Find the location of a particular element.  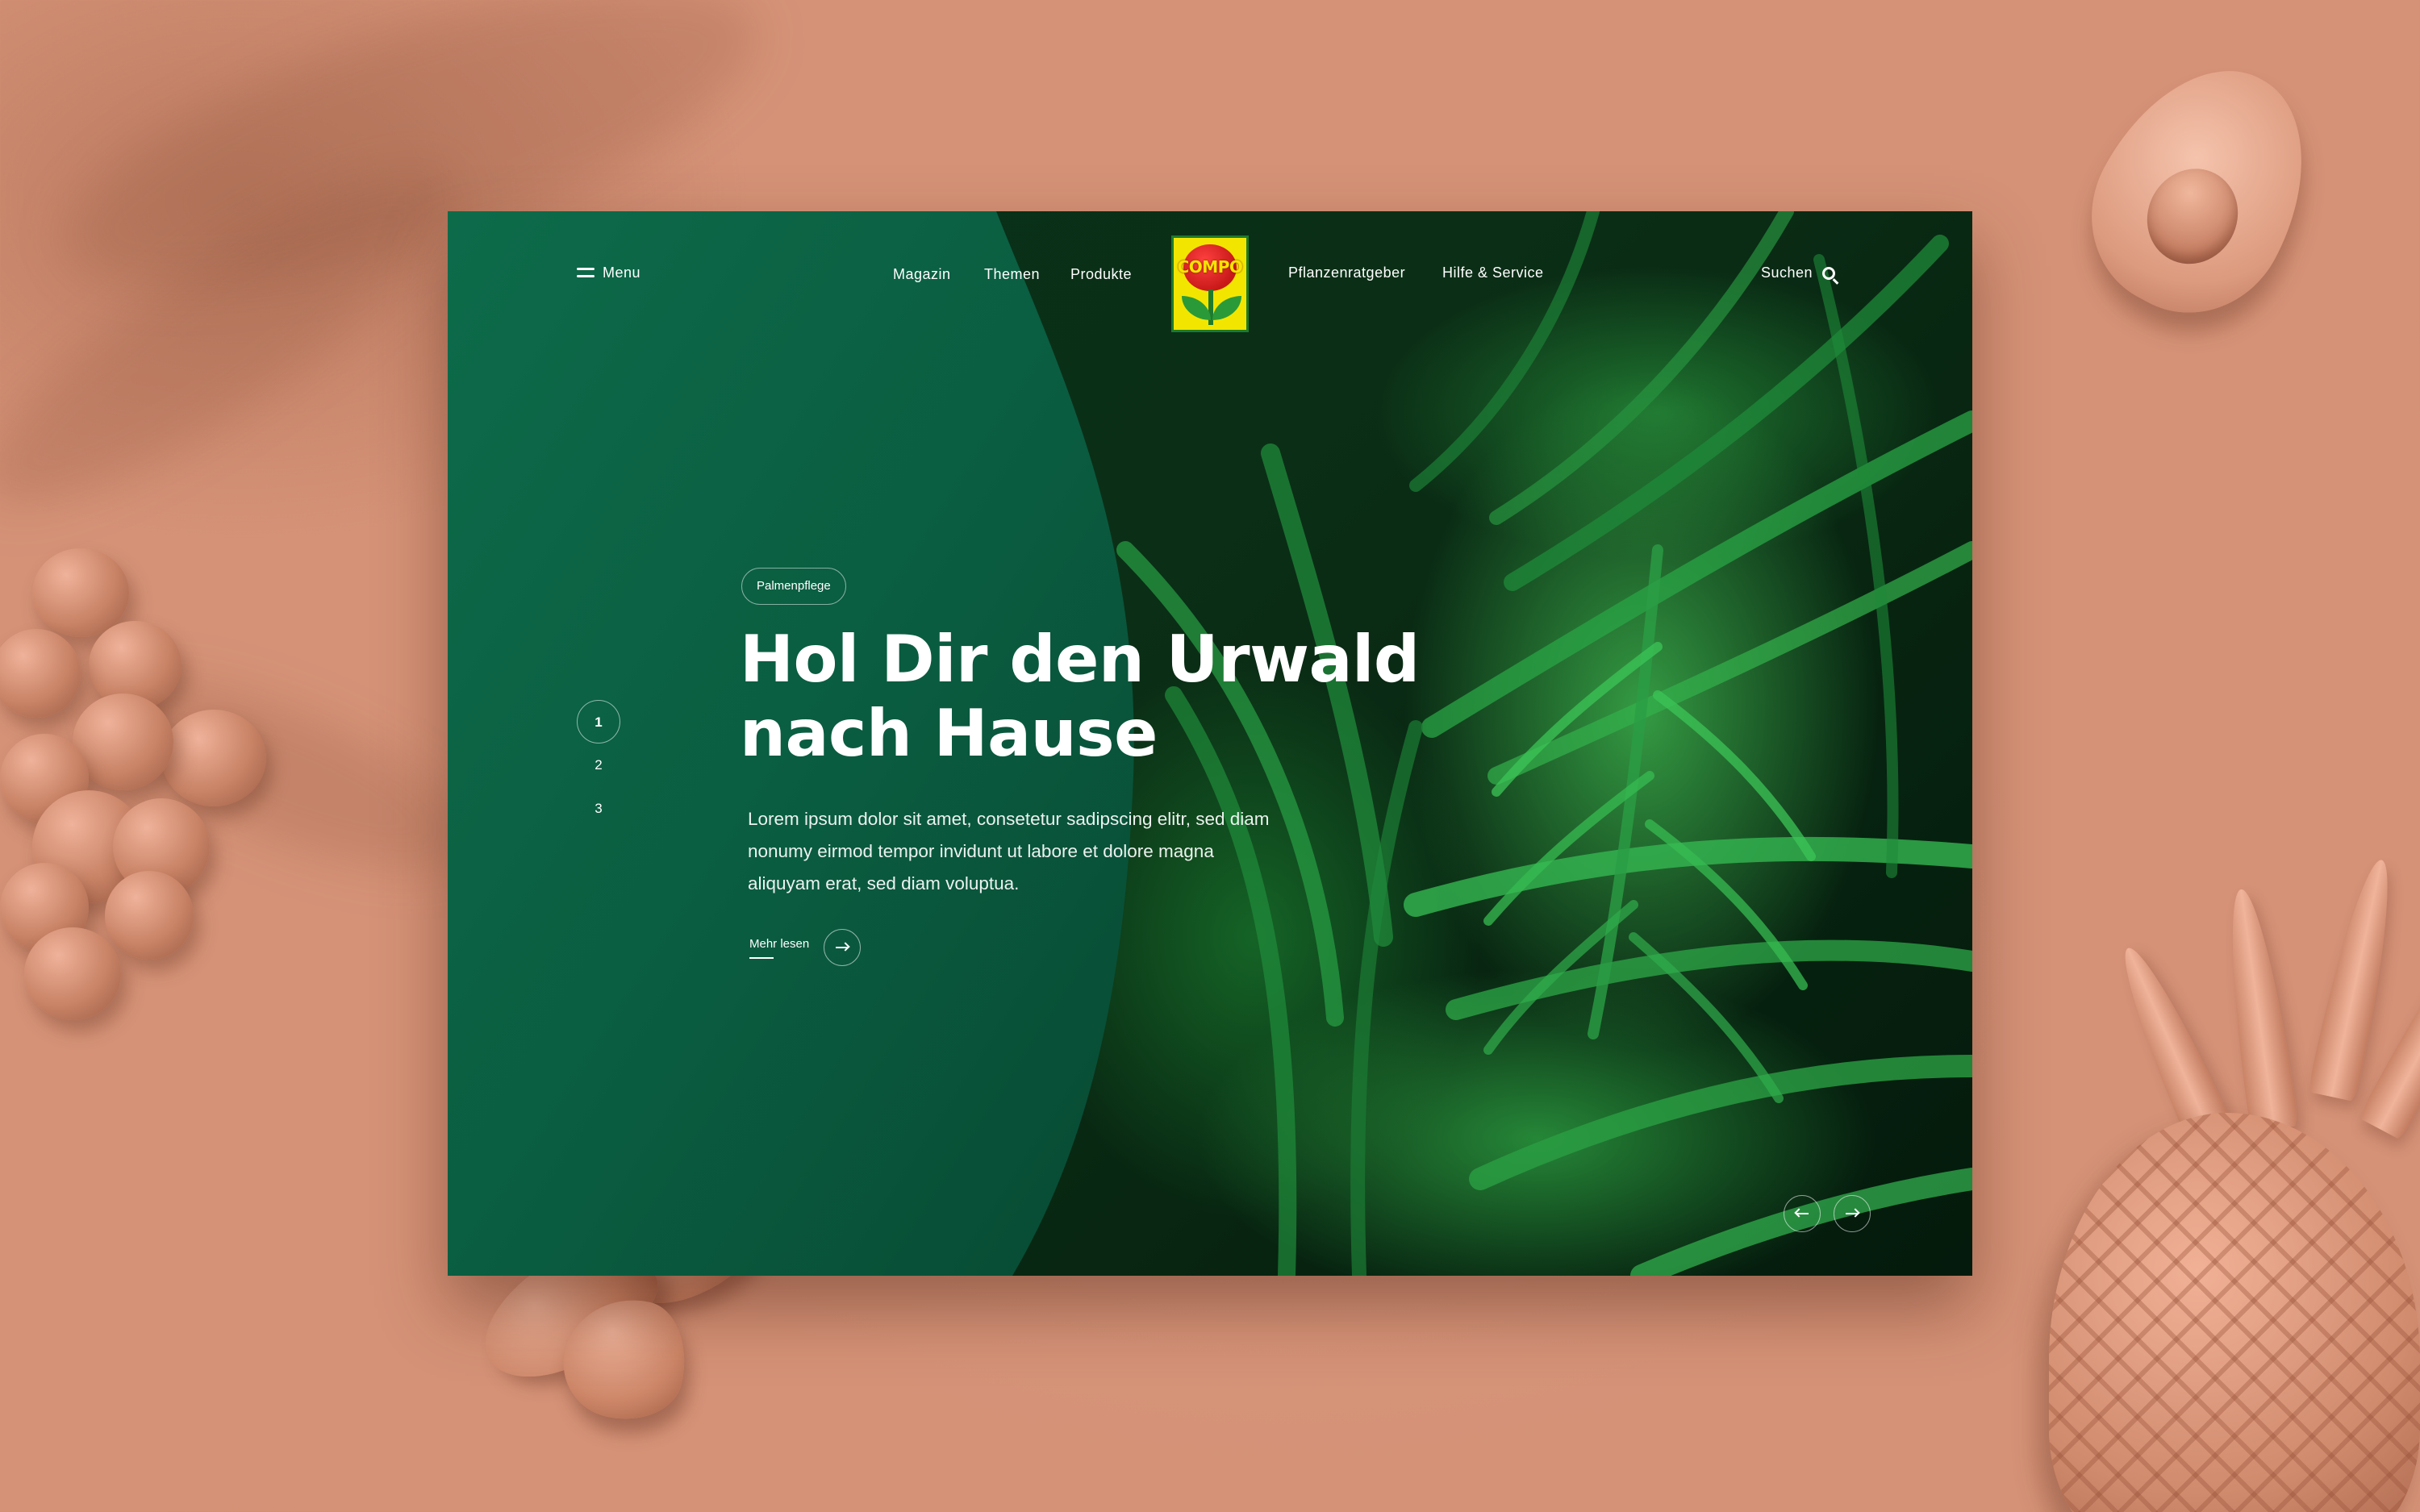

menu-icon is located at coordinates (586, 273).